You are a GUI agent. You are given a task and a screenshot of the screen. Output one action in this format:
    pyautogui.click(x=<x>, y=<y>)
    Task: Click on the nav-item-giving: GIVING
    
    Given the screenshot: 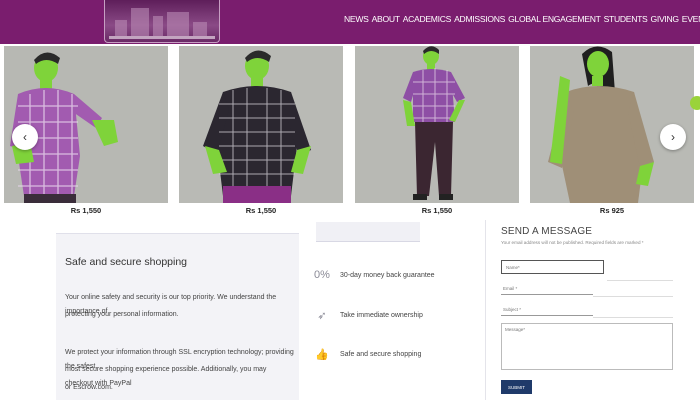 What is the action you would take?
    pyautogui.click(x=664, y=19)
    